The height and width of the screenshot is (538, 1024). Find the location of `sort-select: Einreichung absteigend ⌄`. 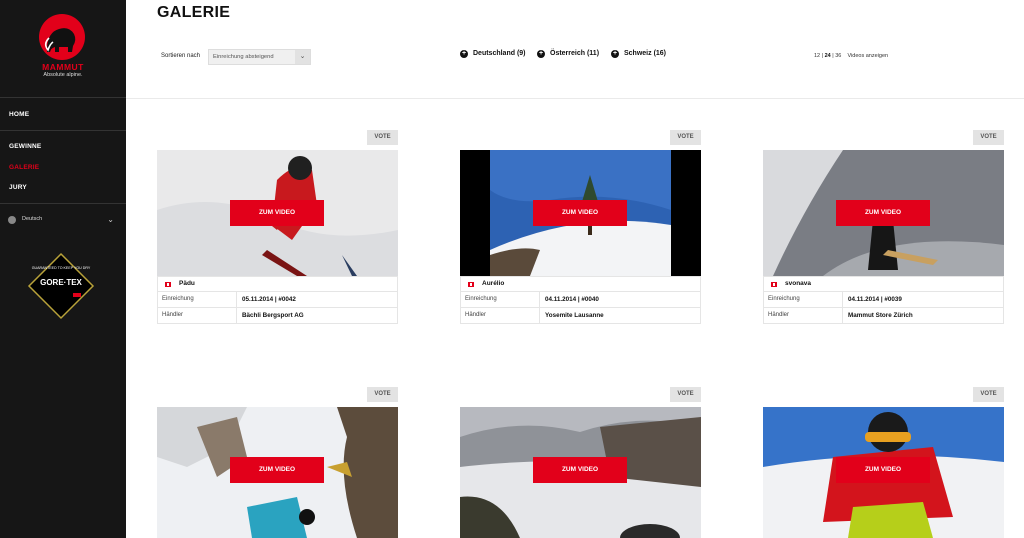

sort-select: Einreichung absteigend ⌄ is located at coordinates (259, 57).